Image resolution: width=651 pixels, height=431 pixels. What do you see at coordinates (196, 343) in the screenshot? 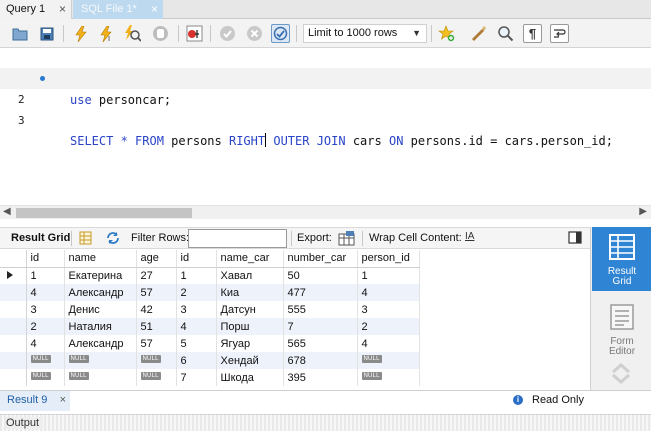
I see `table-cell: 5` at bounding box center [196, 343].